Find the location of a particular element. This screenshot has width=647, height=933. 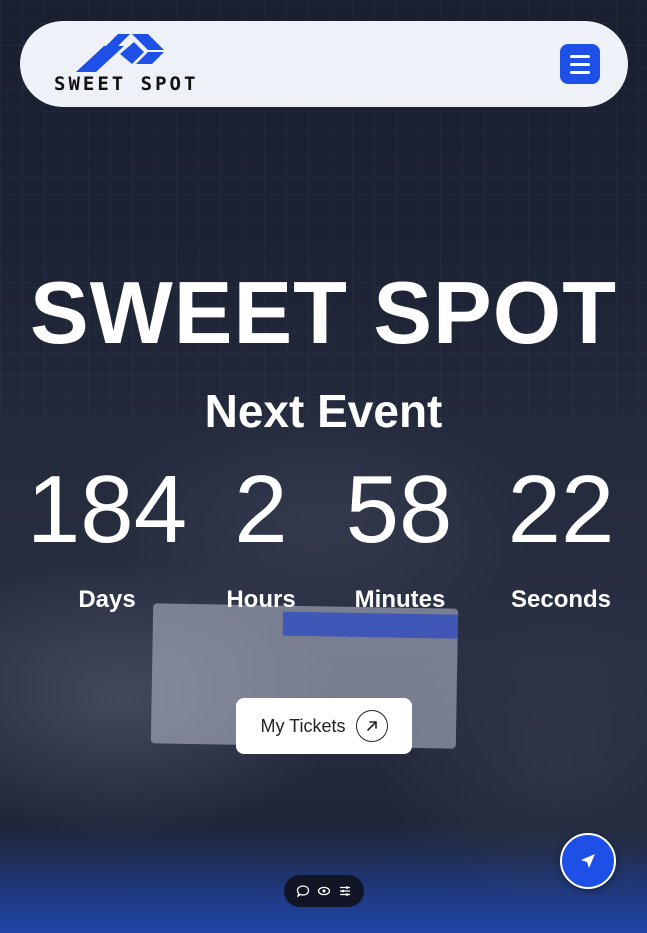

countdown-hours-label: Hours is located at coordinates (261, 599).